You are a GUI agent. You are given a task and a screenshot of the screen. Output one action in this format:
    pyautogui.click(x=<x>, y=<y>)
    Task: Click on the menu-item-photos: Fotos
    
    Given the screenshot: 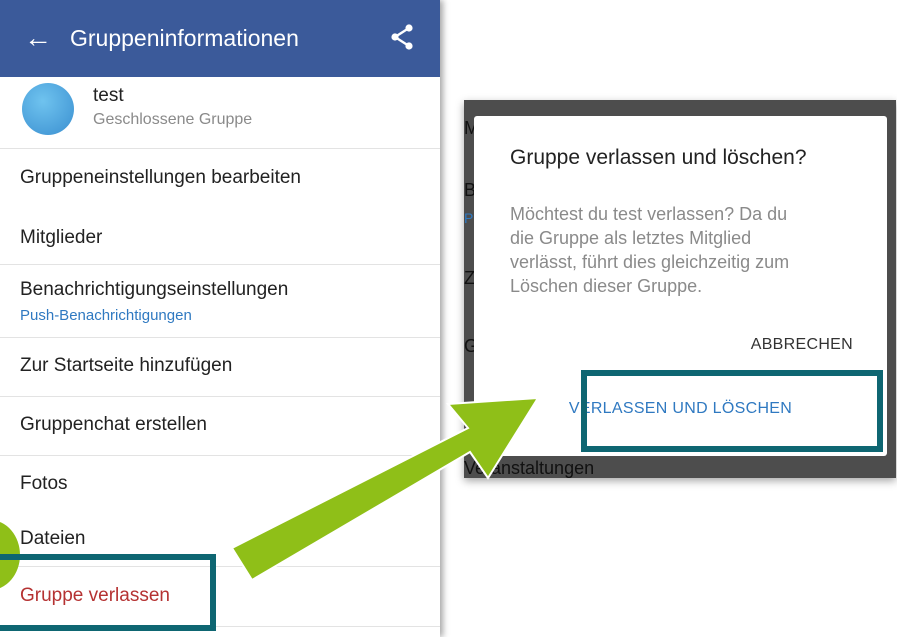 What is the action you would take?
    pyautogui.click(x=220, y=483)
    